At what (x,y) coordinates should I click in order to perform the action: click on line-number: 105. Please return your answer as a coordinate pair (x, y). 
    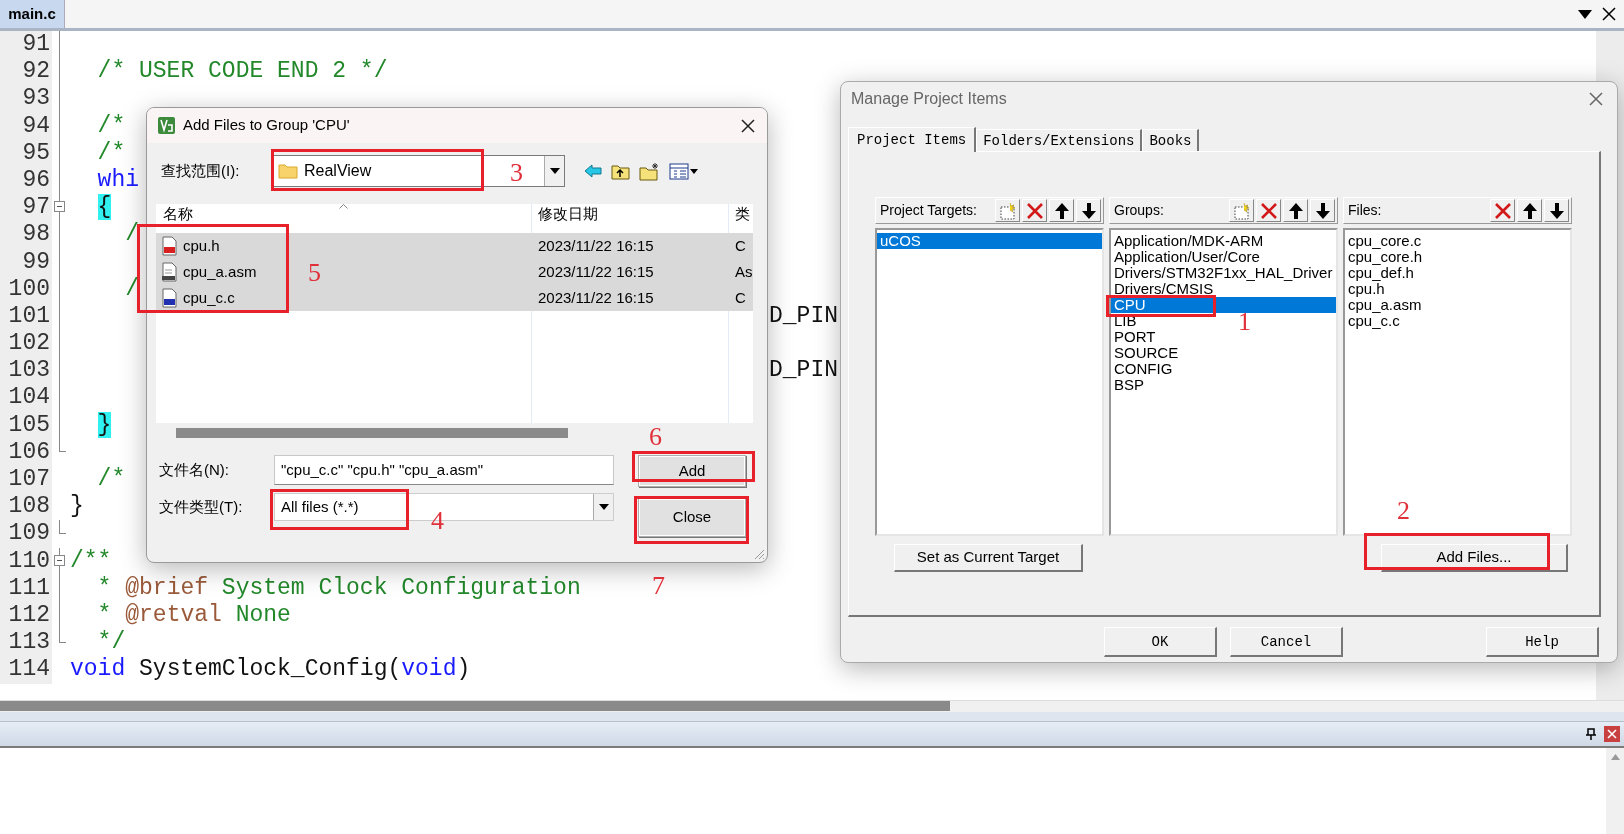
    Looking at the image, I should click on (26, 425).